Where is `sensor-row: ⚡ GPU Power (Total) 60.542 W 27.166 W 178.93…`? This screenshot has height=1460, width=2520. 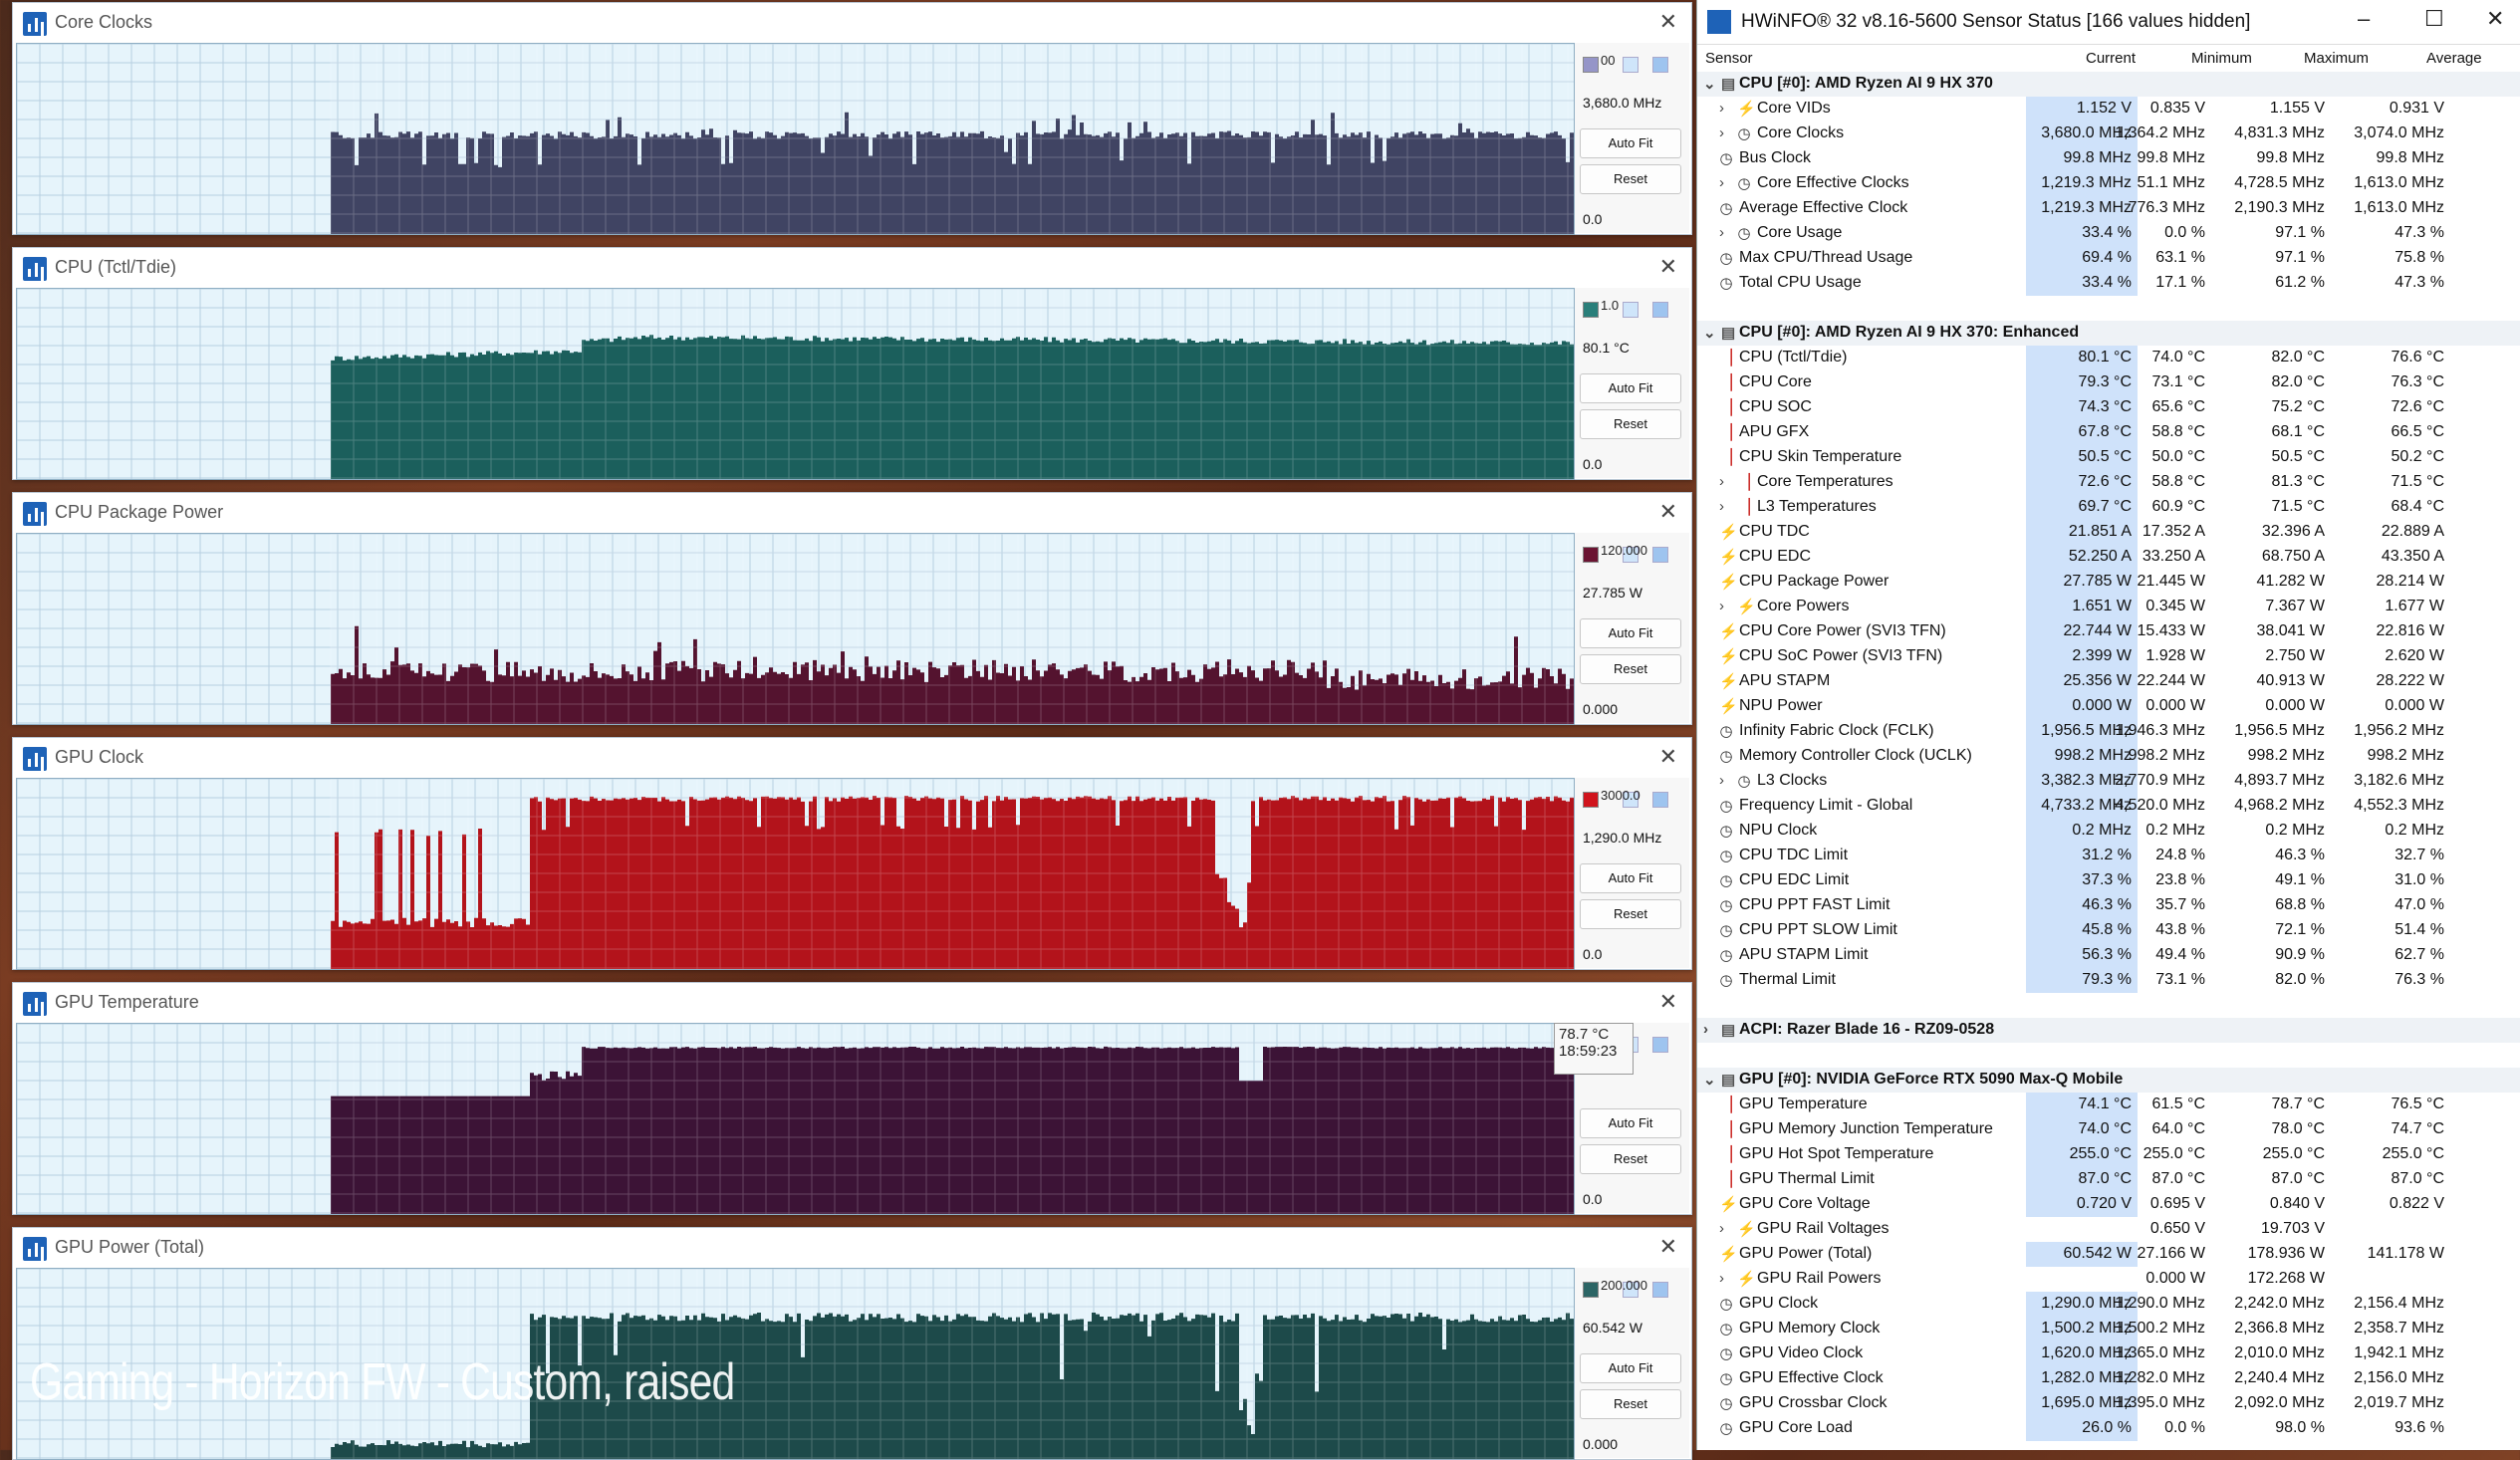 sensor-row: ⚡ GPU Power (Total) 60.542 W 27.166 W 178.93… is located at coordinates (2108, 1254).